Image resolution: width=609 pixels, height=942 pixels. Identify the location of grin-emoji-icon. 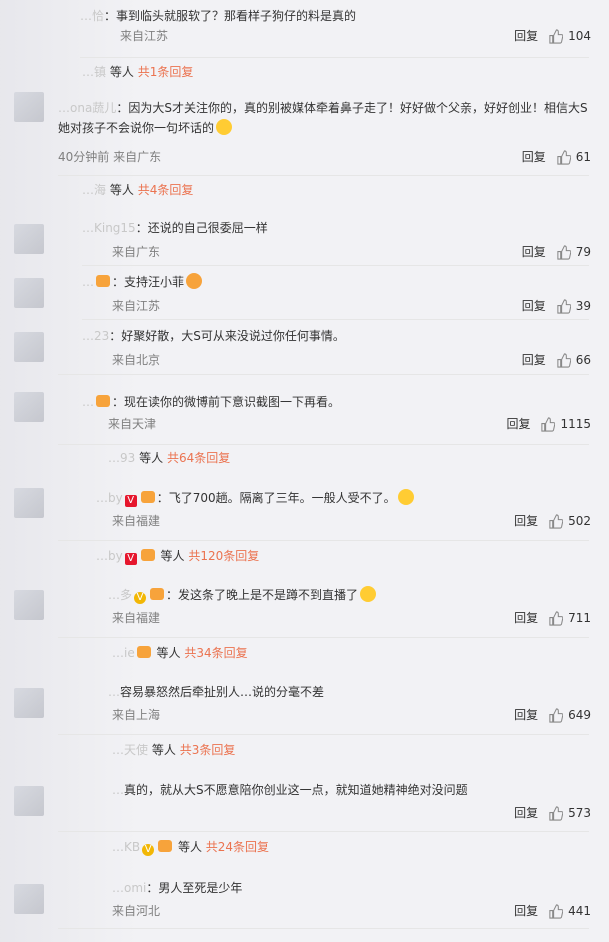
(405, 497).